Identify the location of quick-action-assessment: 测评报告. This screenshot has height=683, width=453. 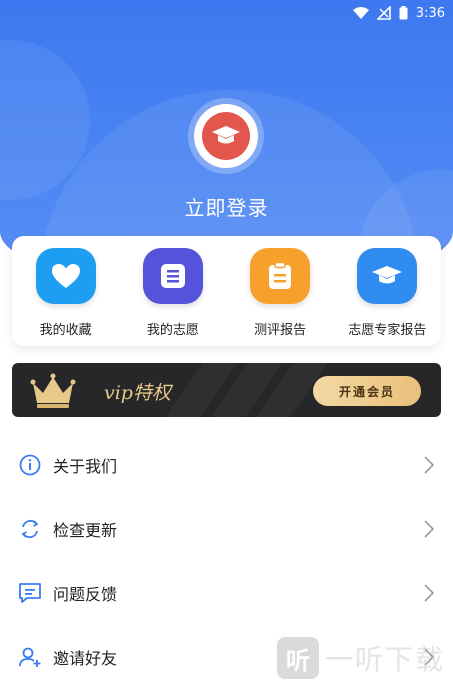
(280, 293).